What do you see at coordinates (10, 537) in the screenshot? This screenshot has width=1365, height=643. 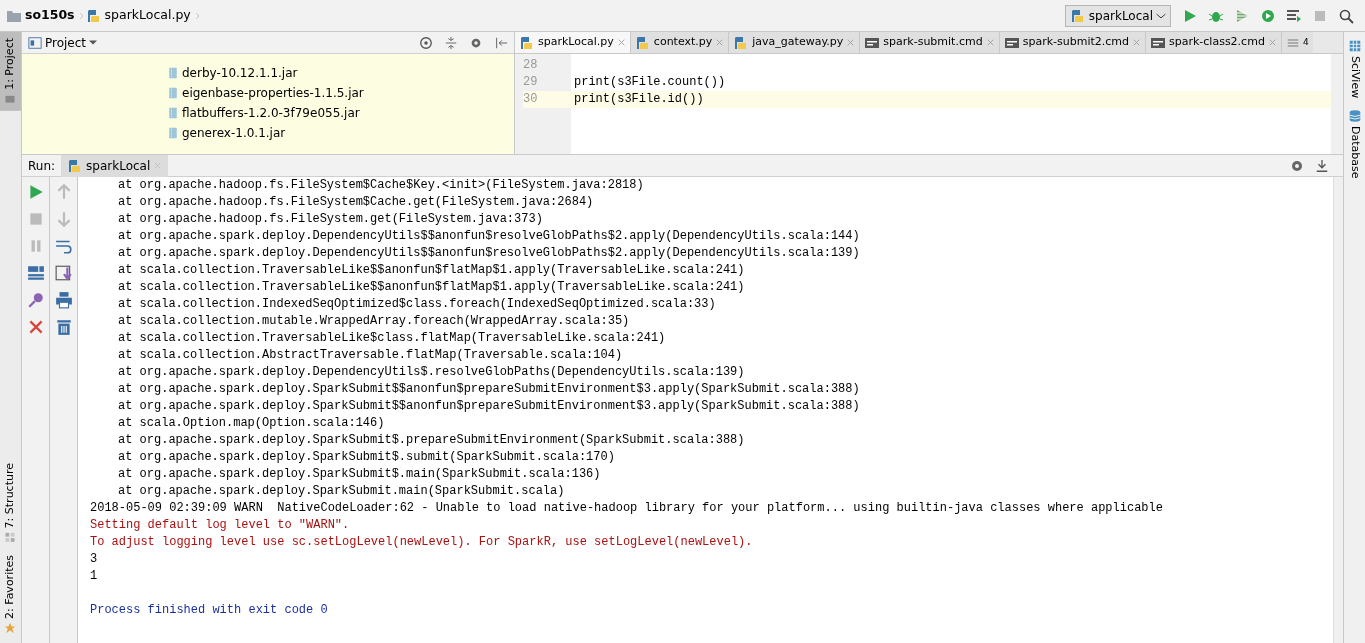 I see `structure-icon` at bounding box center [10, 537].